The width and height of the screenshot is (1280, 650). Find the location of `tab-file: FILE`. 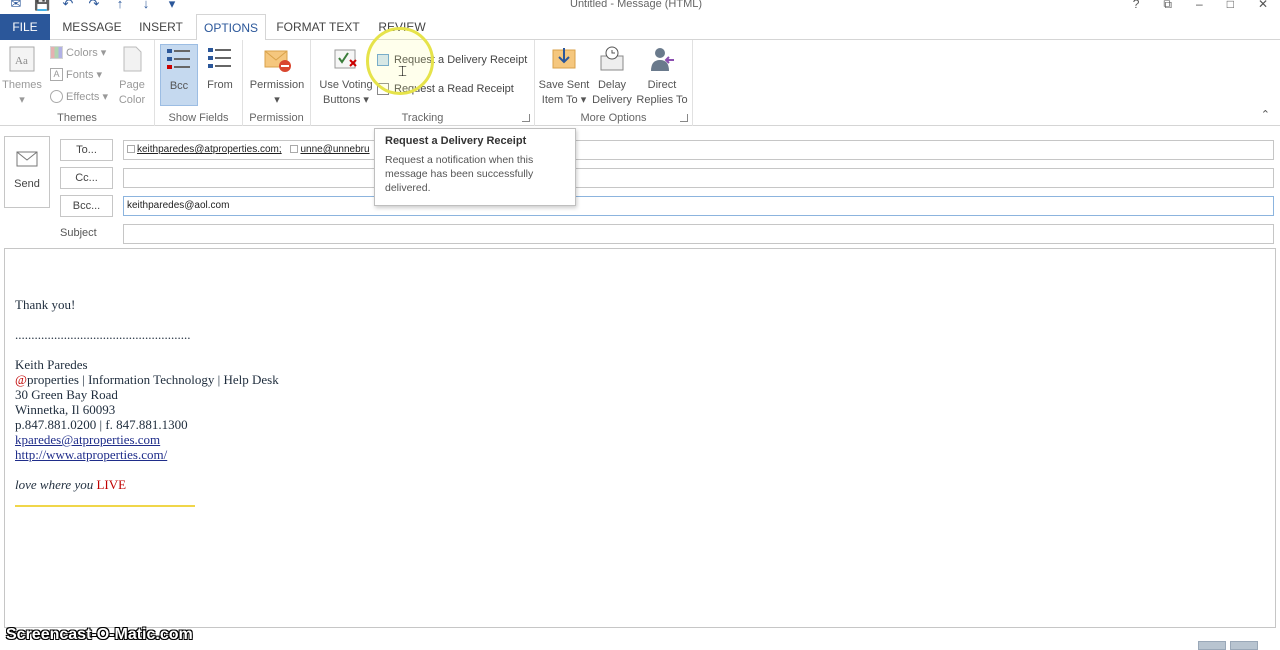

tab-file: FILE is located at coordinates (25, 27).